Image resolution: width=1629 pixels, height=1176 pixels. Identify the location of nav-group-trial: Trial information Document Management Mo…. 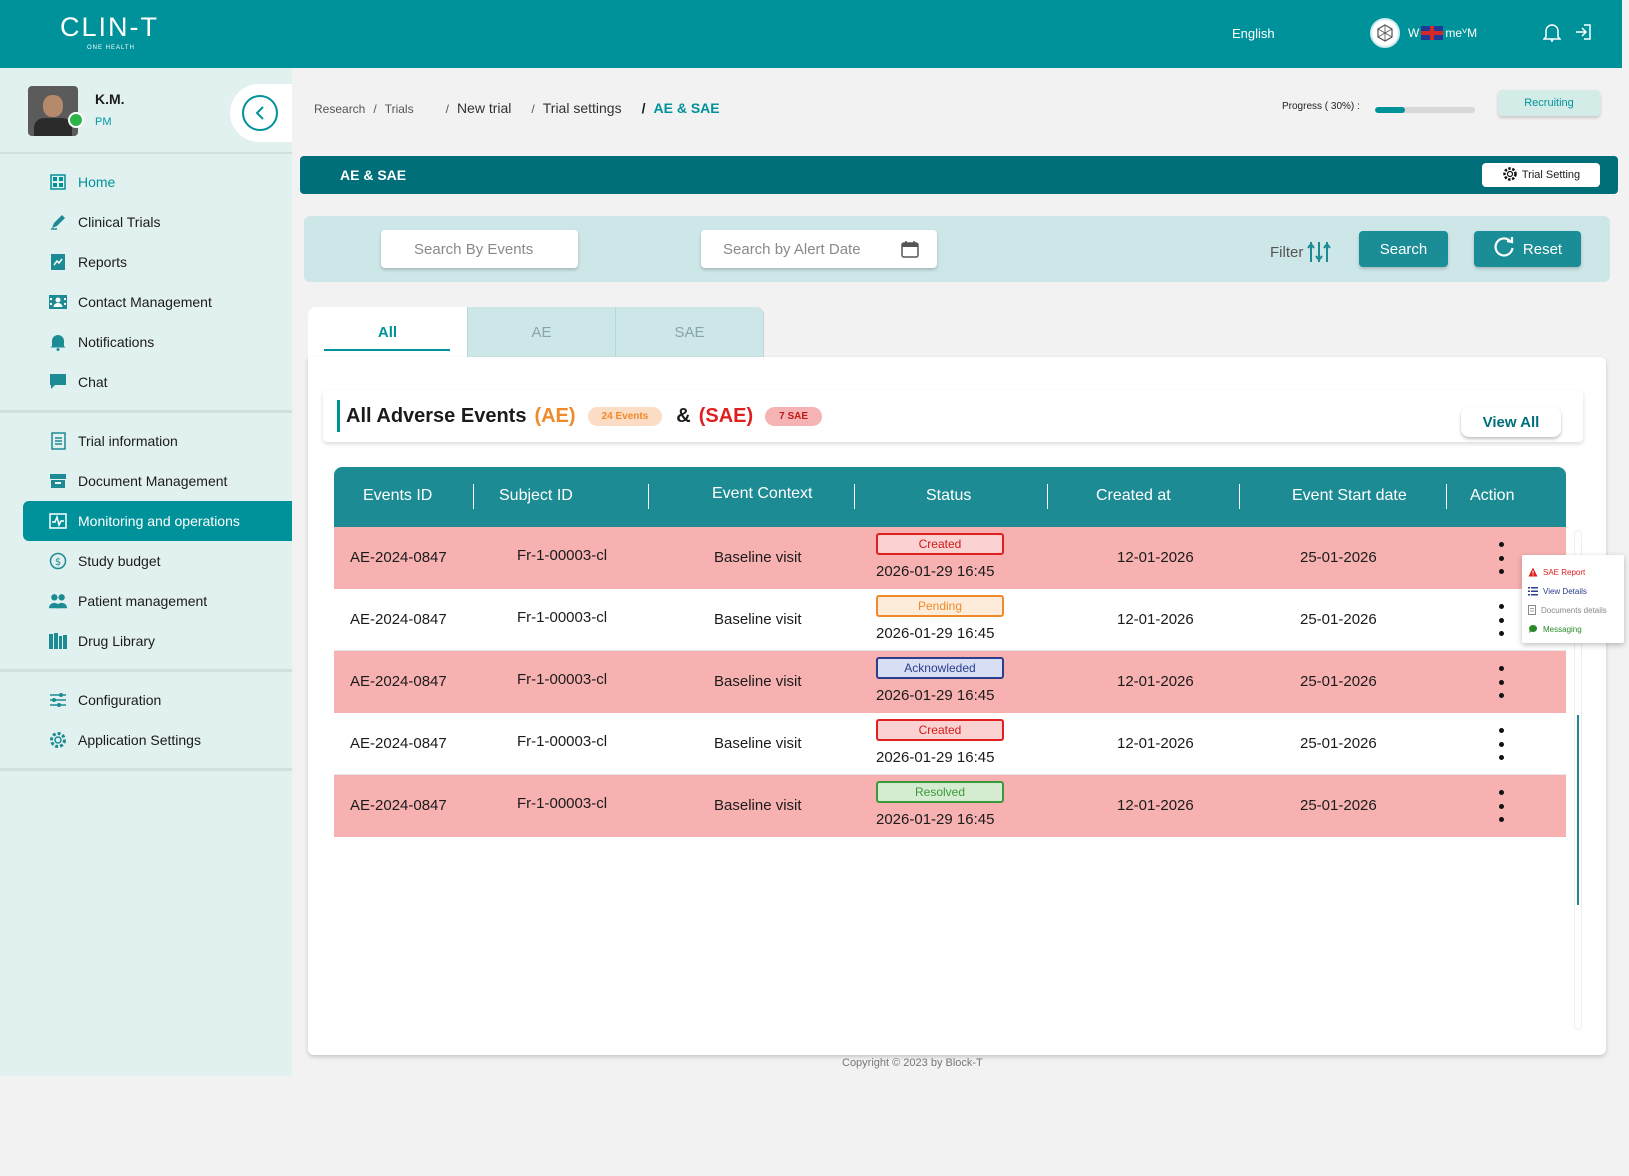
(146, 542).